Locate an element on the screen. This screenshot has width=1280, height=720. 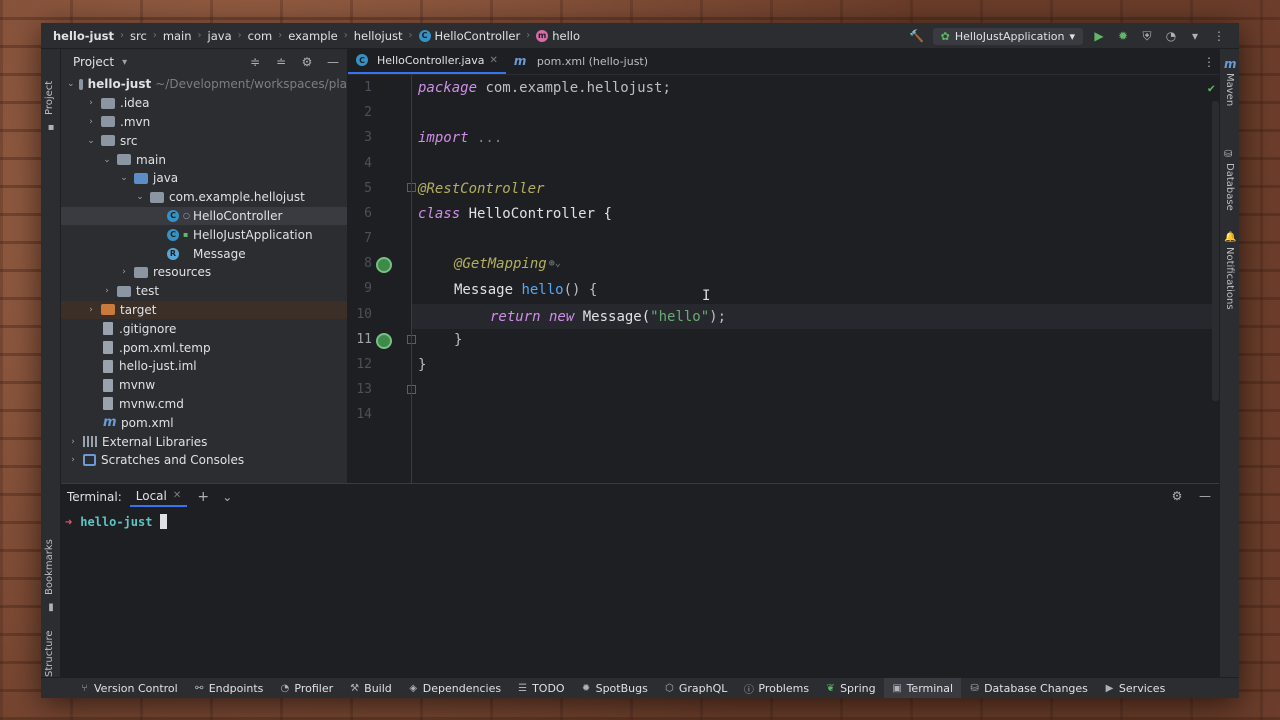
coverage-shield-icon: ⛨ is located at coordinates (1147, 36).